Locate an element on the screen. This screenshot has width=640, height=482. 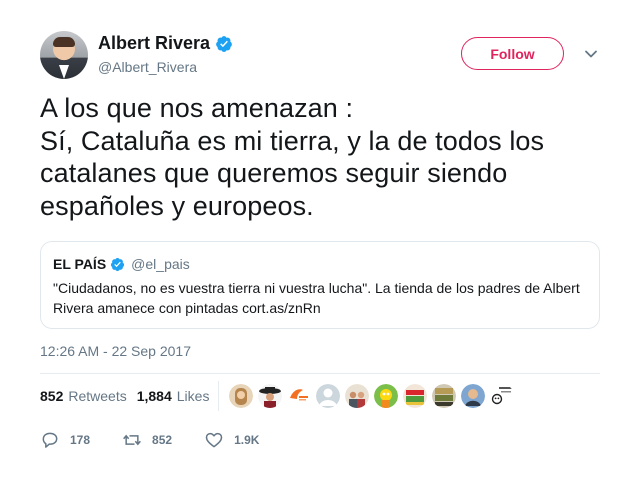
retweets-label: Retweets is located at coordinates (97, 396).